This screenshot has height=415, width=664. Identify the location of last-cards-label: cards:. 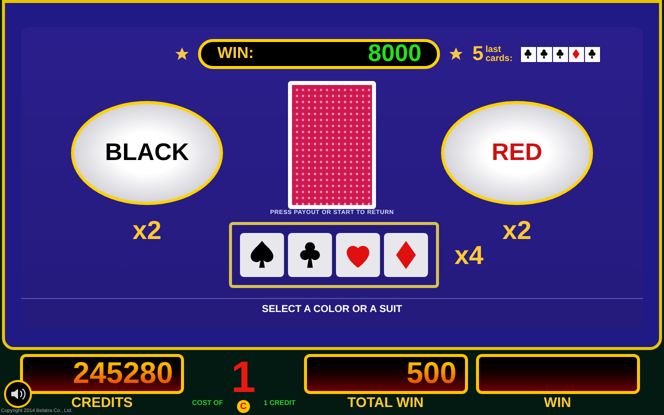
(499, 58).